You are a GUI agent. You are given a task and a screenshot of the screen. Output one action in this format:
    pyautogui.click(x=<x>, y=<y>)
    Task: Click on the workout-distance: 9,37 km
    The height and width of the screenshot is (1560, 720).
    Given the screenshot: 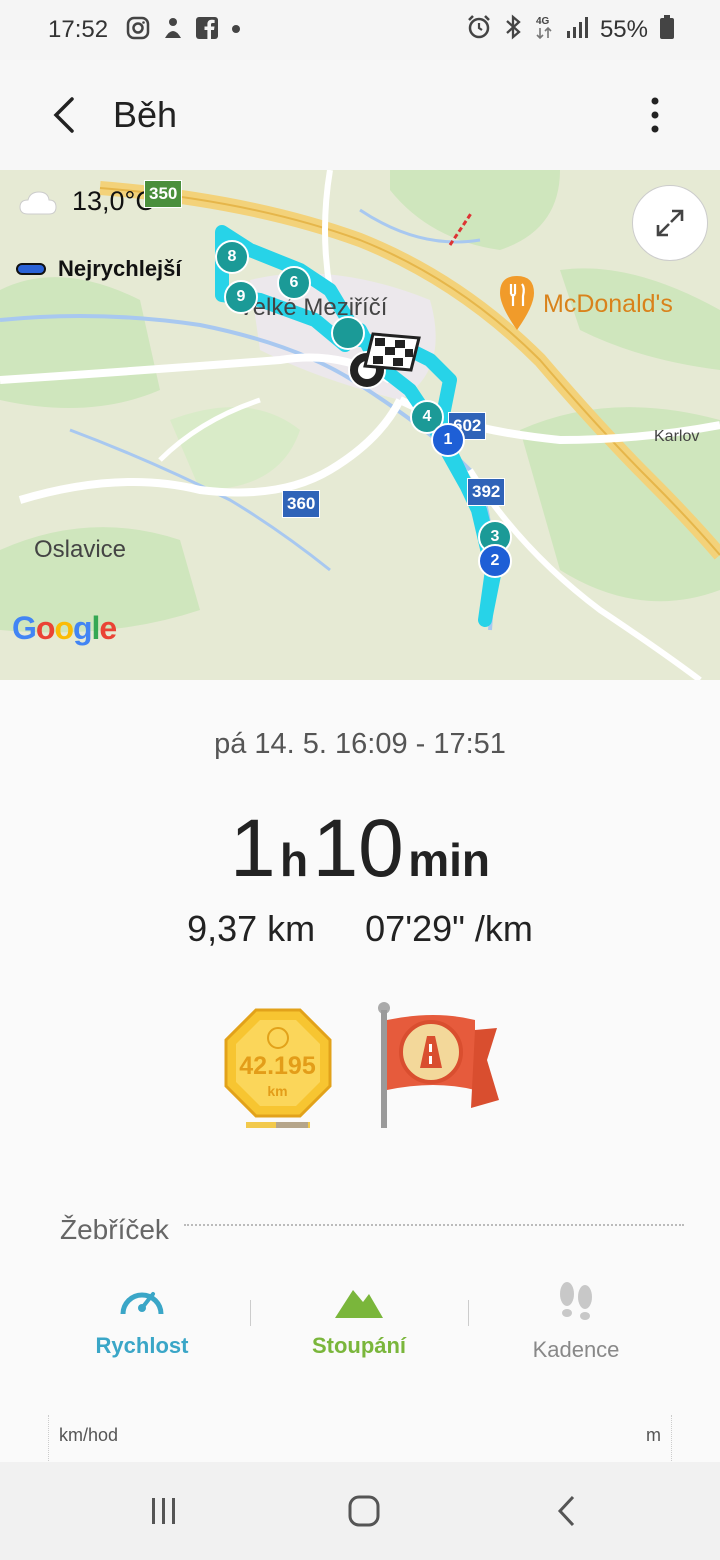 What is the action you would take?
    pyautogui.click(x=251, y=928)
    